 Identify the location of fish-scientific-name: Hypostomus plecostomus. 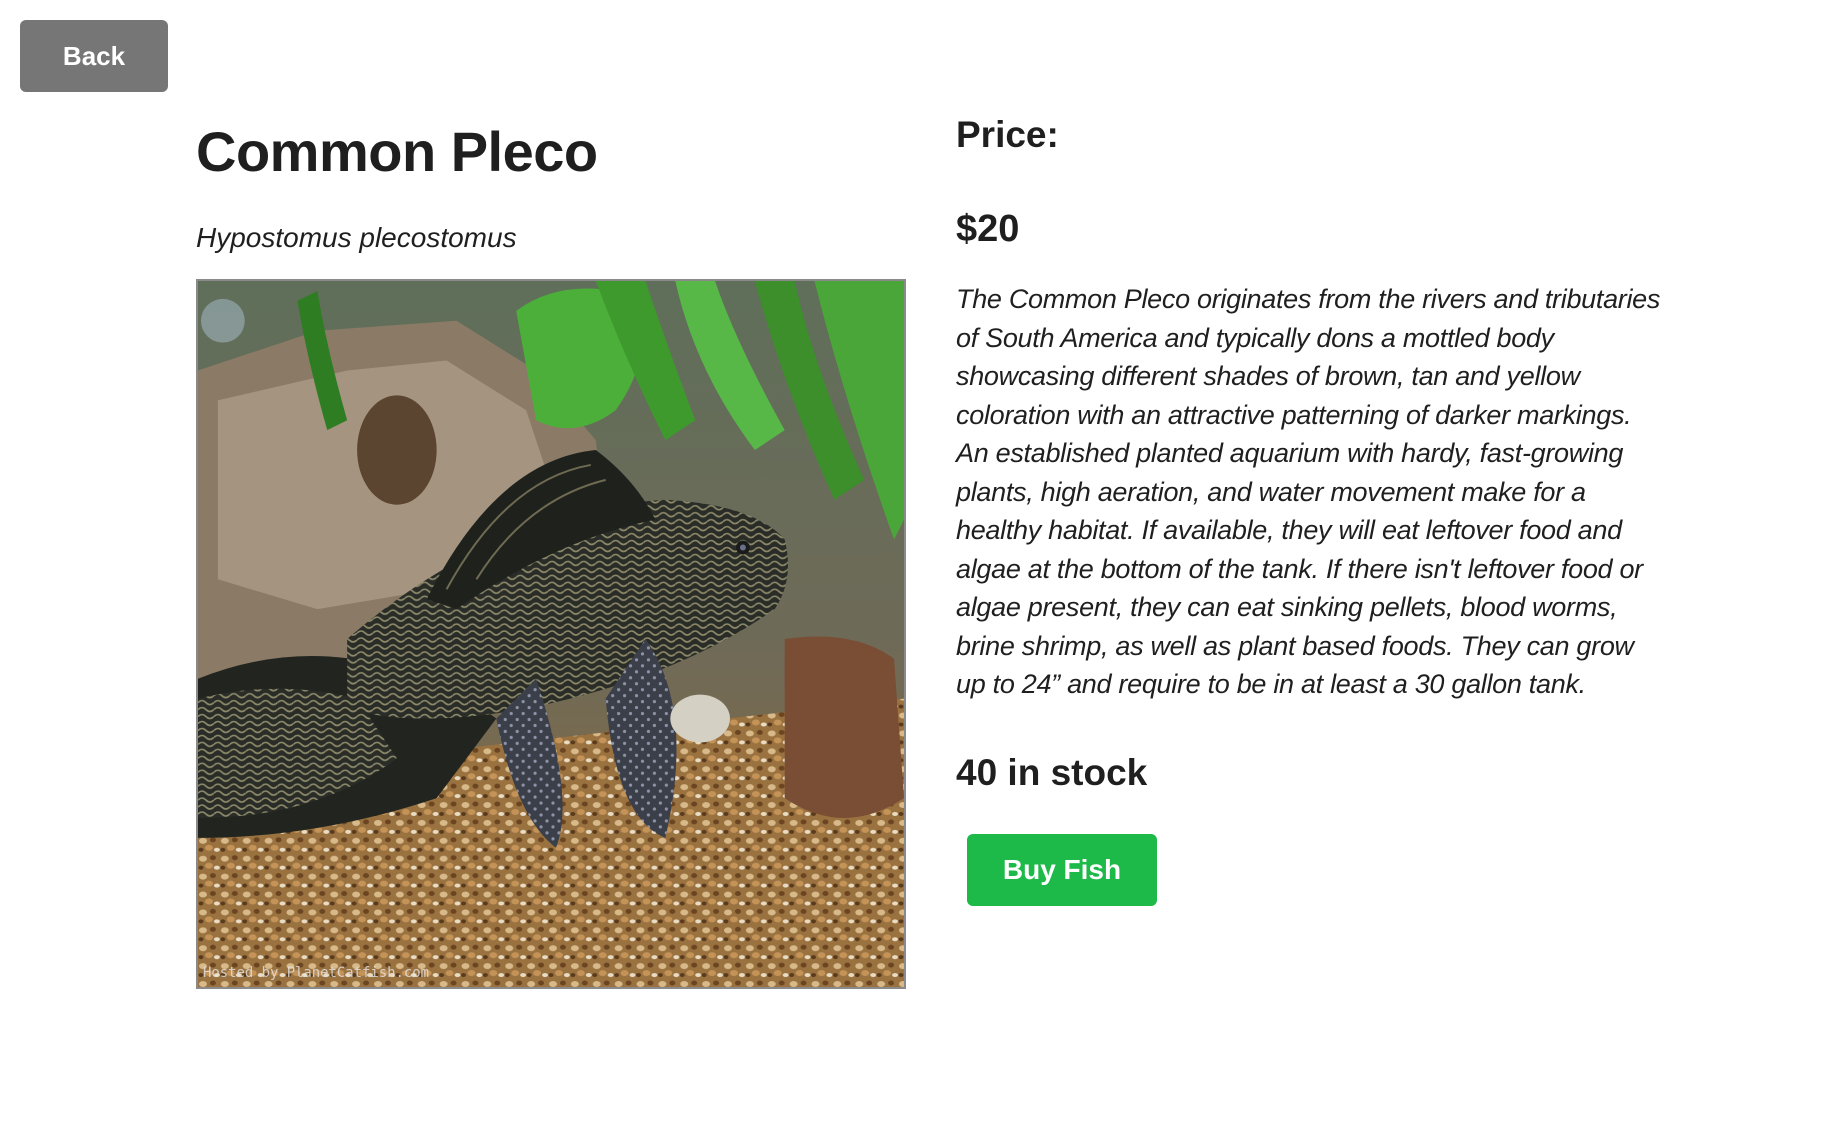
(356, 237).